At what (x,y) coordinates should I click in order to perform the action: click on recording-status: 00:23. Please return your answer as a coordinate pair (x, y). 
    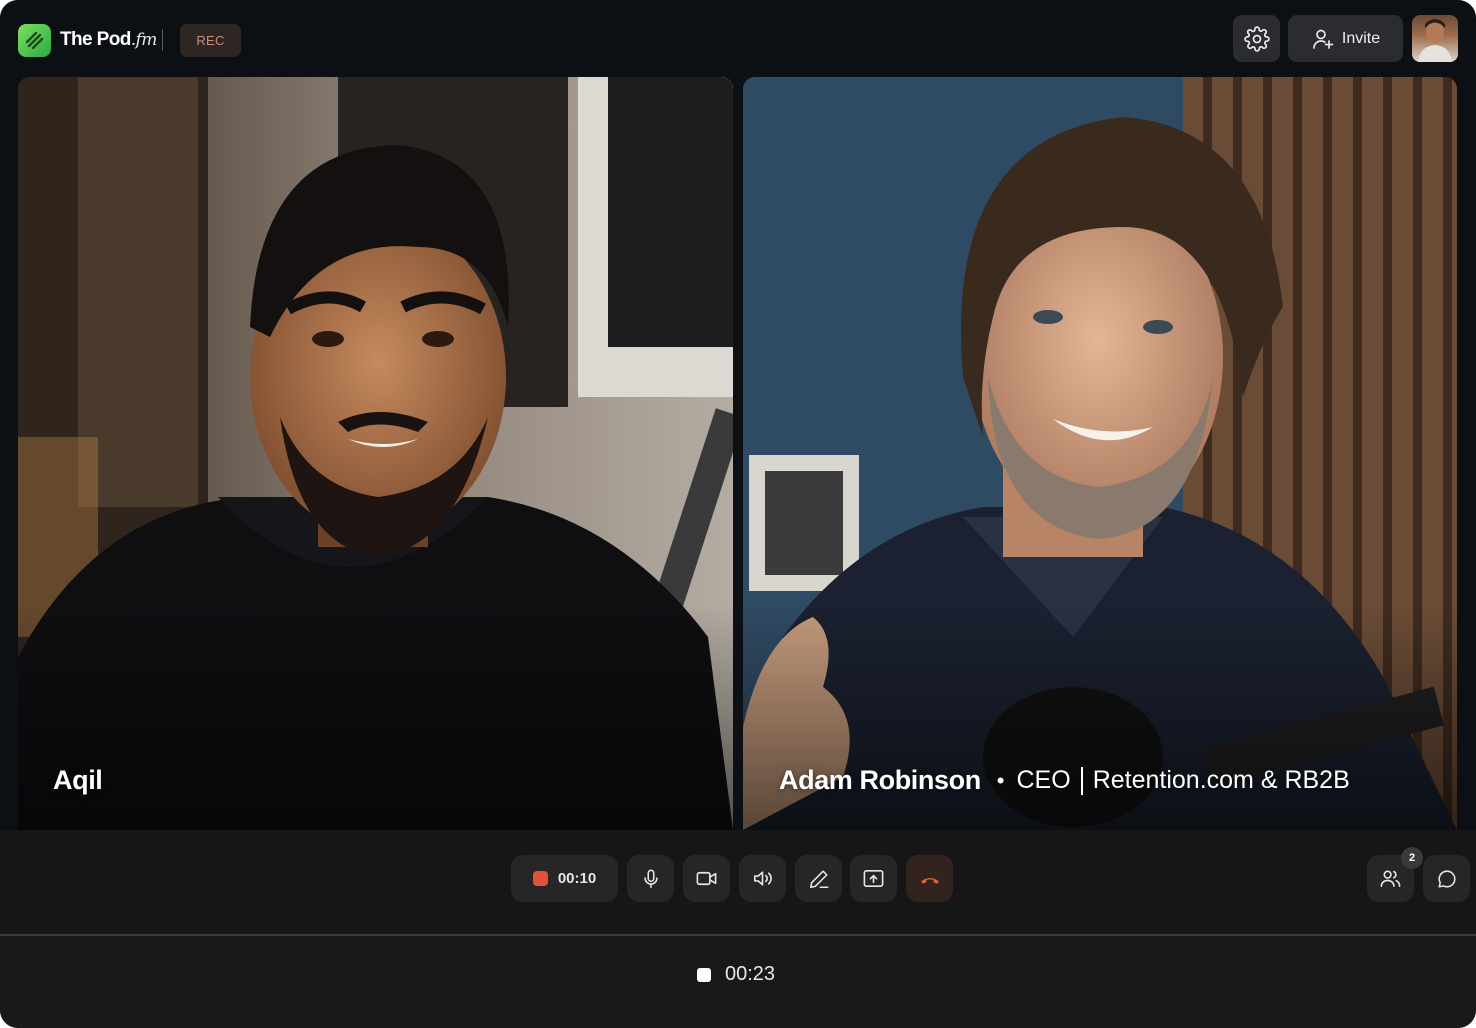
    Looking at the image, I should click on (736, 974).